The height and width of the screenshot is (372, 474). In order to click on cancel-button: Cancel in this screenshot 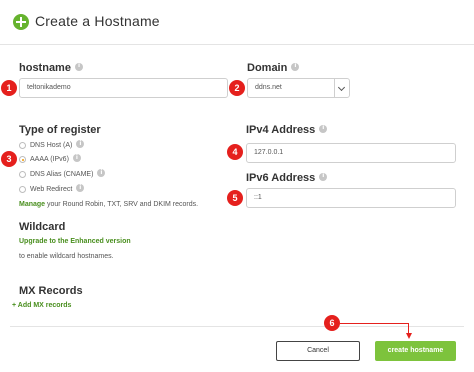, I will do `click(318, 351)`.